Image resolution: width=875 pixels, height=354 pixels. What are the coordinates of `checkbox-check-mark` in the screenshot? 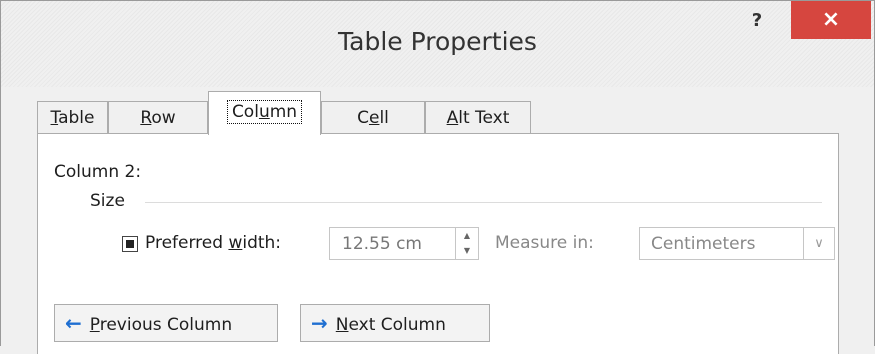 It's located at (130, 244).